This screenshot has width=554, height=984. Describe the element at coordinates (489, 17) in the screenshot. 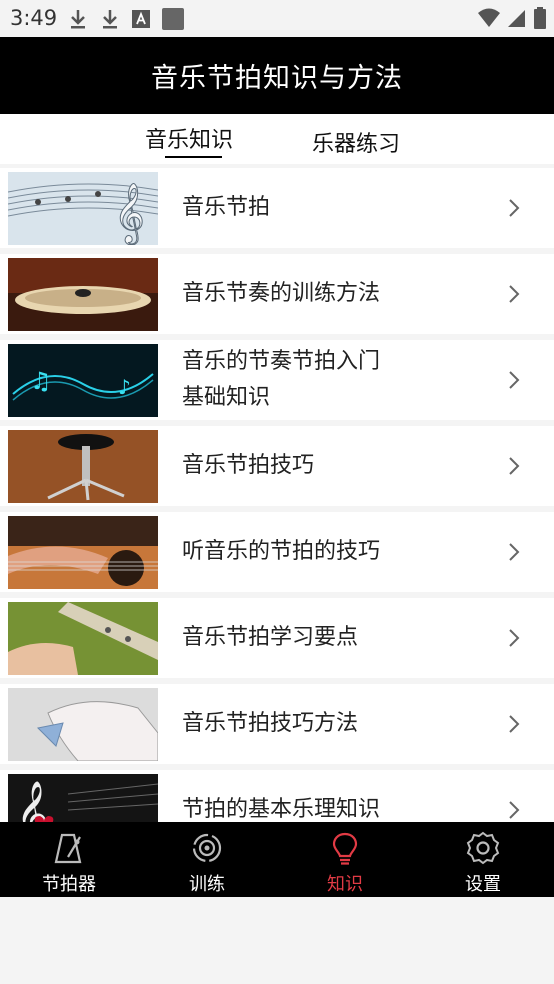

I see `wifi-icon` at that location.